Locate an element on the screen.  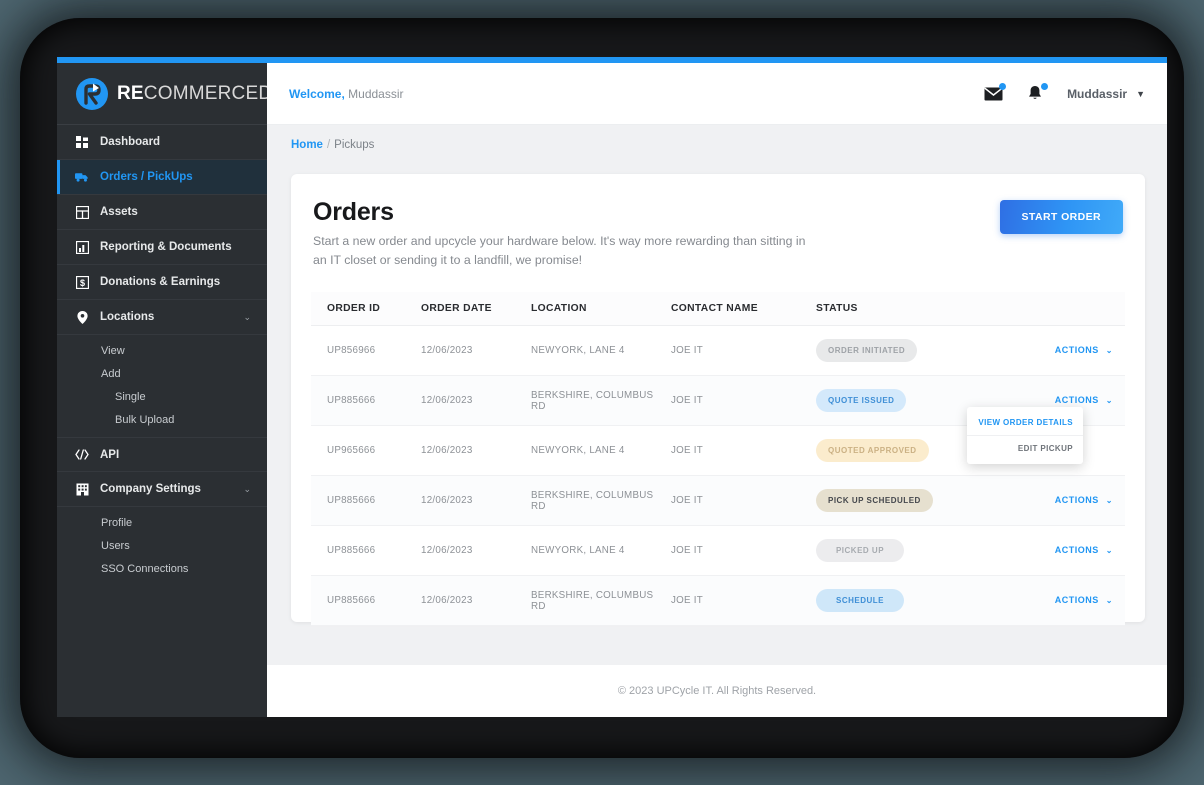
status-badge: PICK UP SCHEDULED is located at coordinates (874, 501).